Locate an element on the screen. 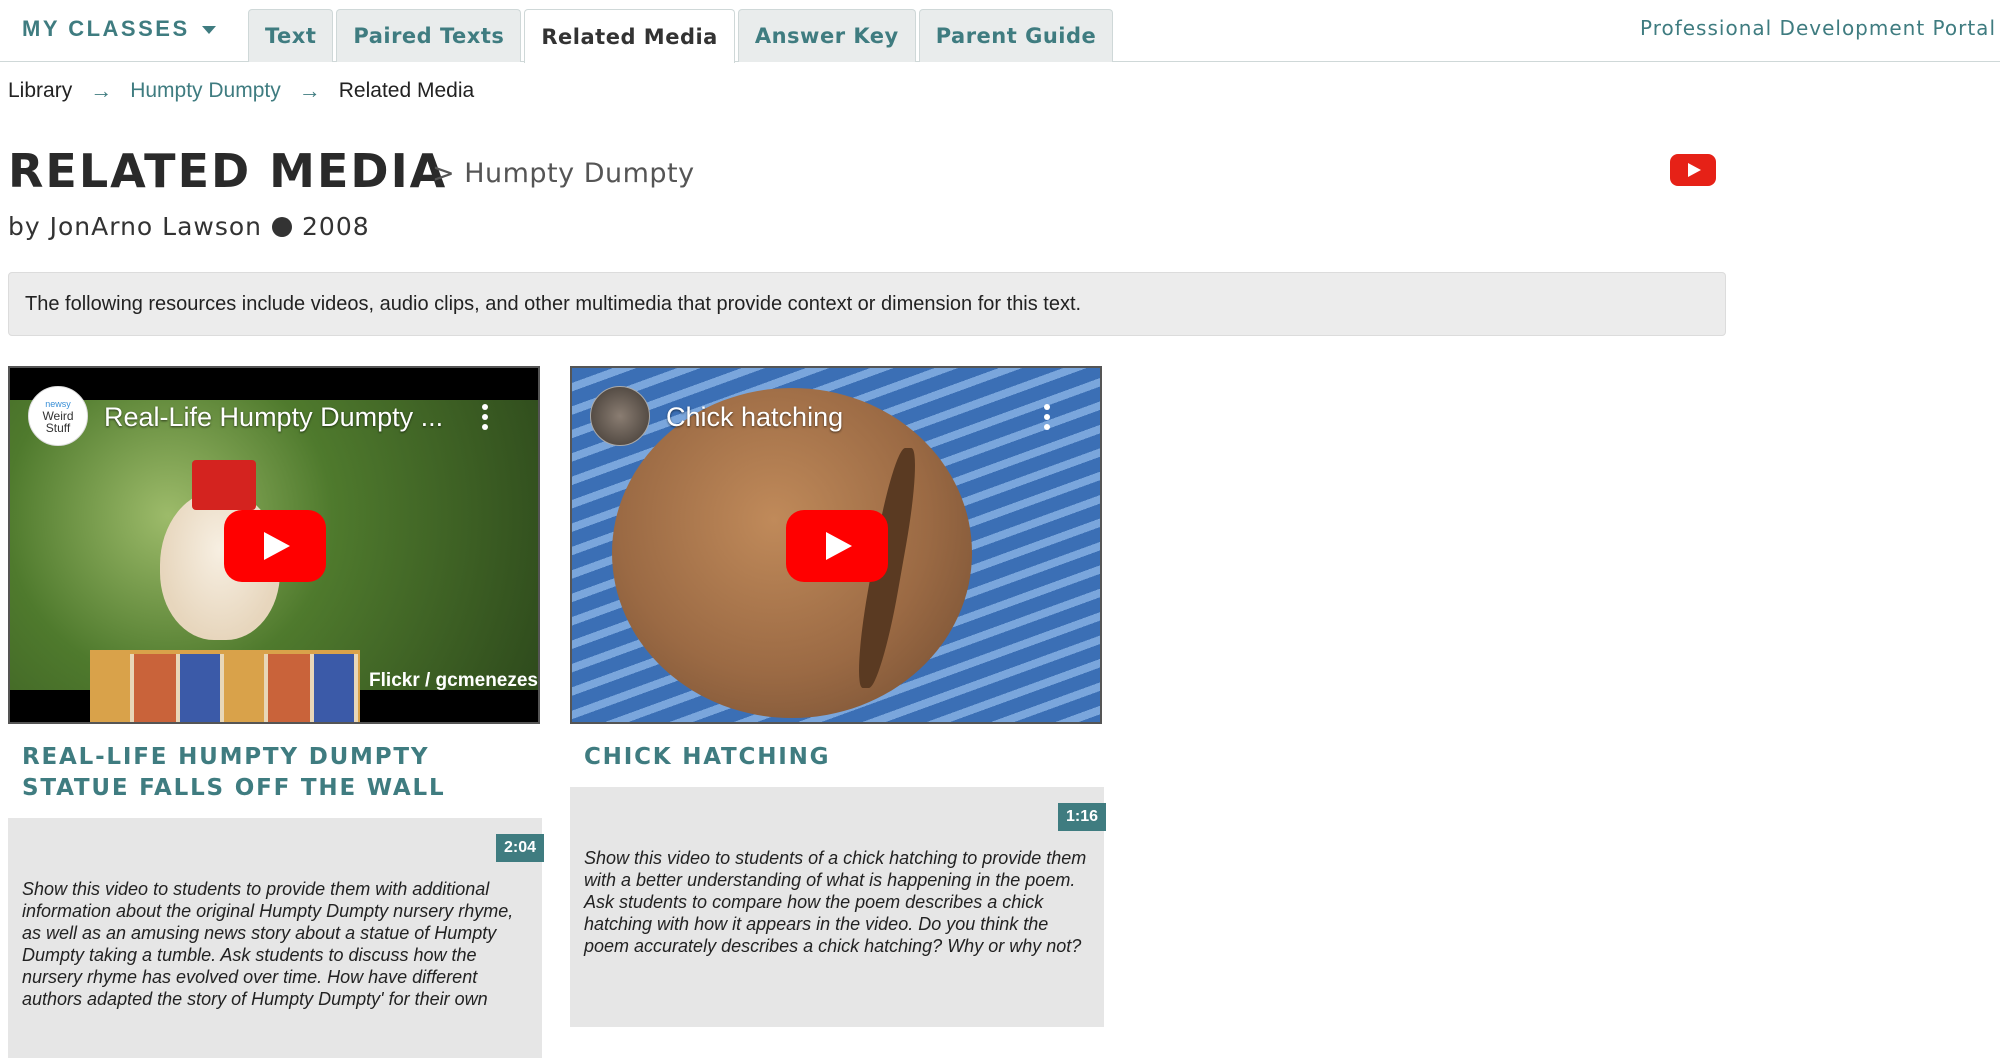 This screenshot has width=2000, height=1058. tab-paired-texts: Paired Texts is located at coordinates (429, 35).